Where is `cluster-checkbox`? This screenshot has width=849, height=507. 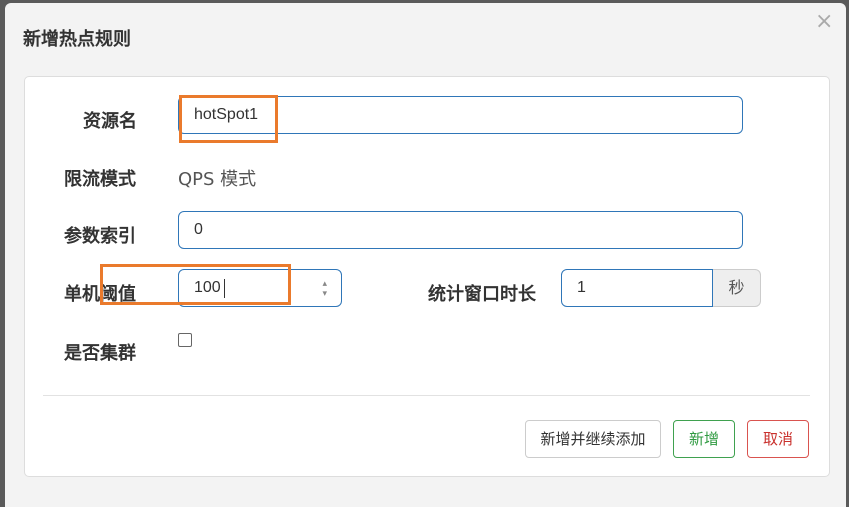 cluster-checkbox is located at coordinates (185, 340).